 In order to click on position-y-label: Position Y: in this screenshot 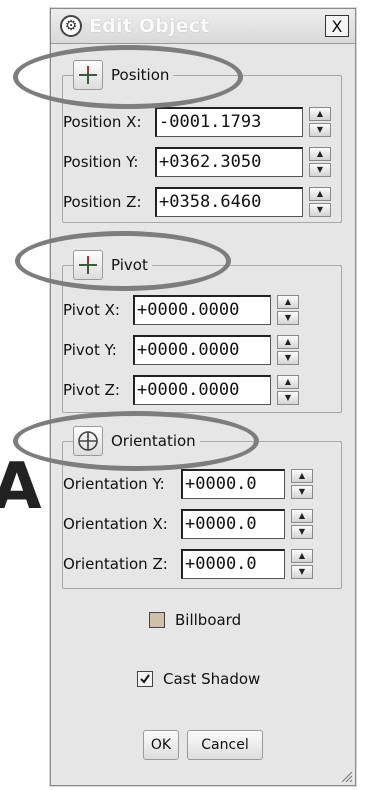, I will do `click(101, 162)`.